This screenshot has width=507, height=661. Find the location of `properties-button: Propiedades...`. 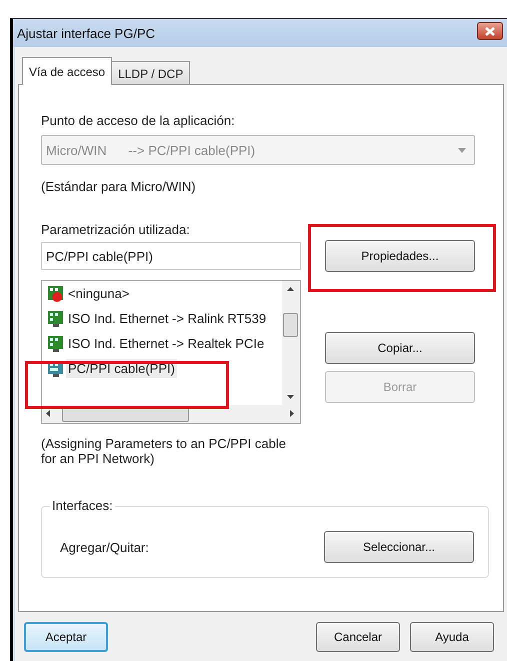

properties-button: Propiedades... is located at coordinates (400, 256).